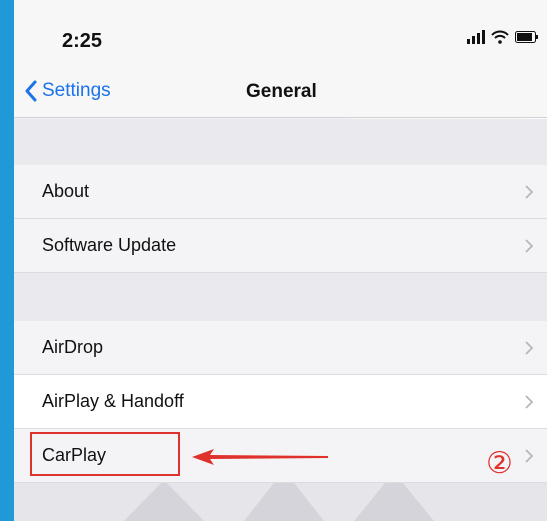  What do you see at coordinates (280, 402) in the screenshot?
I see `list-item-airplay-handoff: AirPlay & Handoff` at bounding box center [280, 402].